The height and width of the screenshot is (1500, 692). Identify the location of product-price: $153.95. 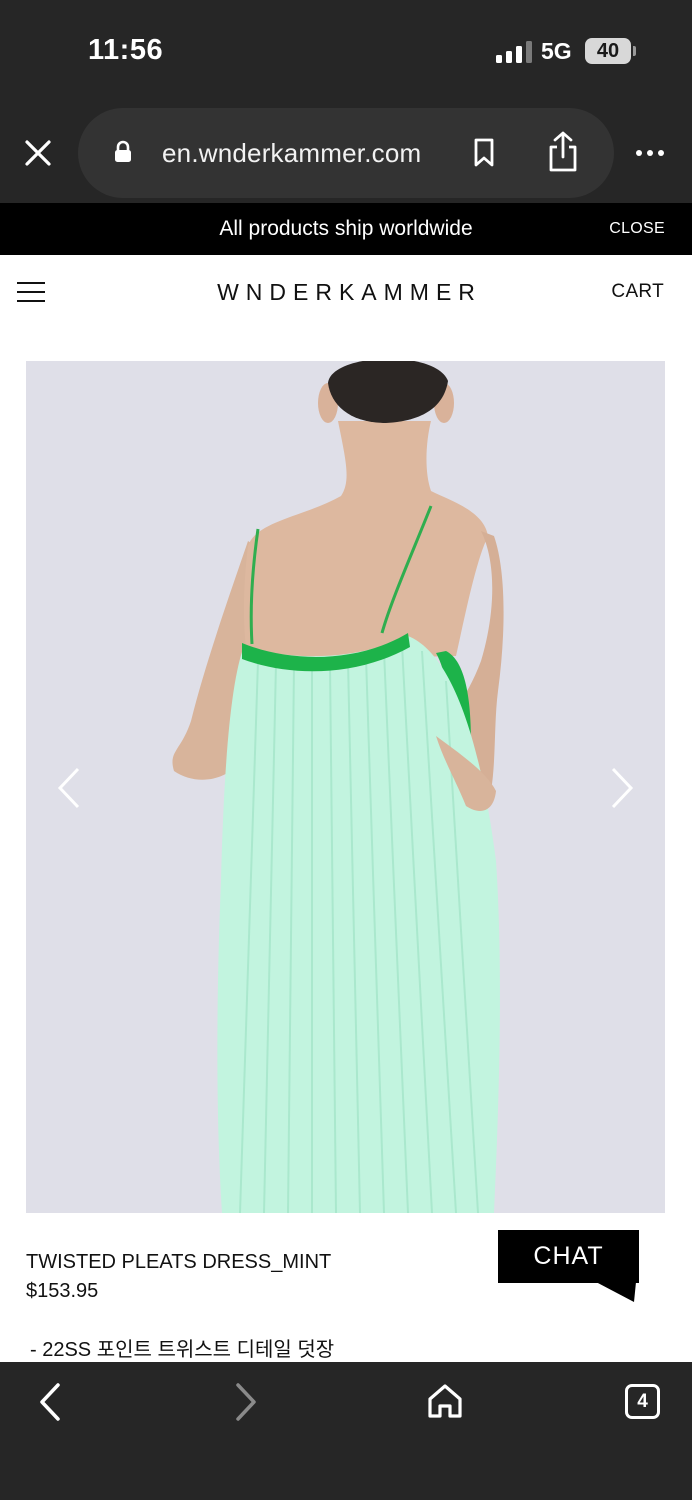
(62, 1291).